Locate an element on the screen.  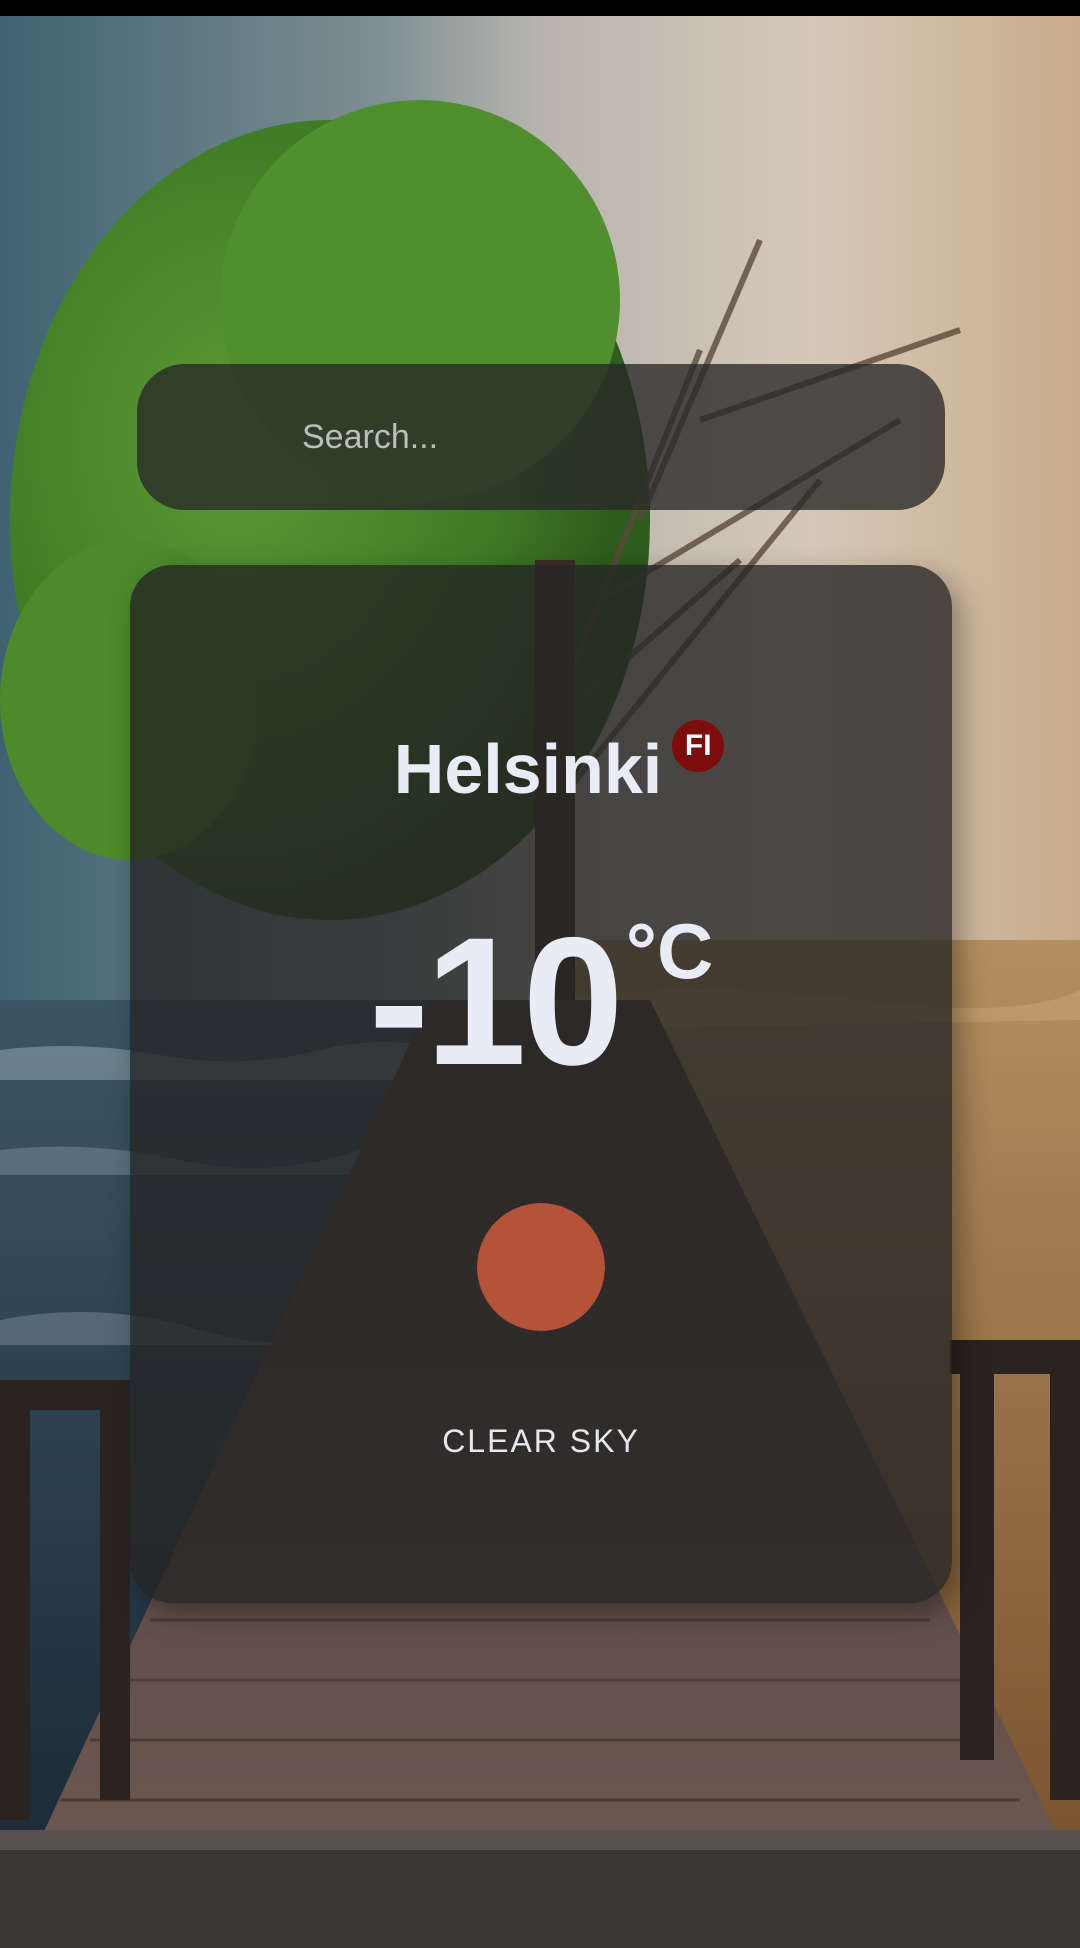
search-bar is located at coordinates (541, 437).